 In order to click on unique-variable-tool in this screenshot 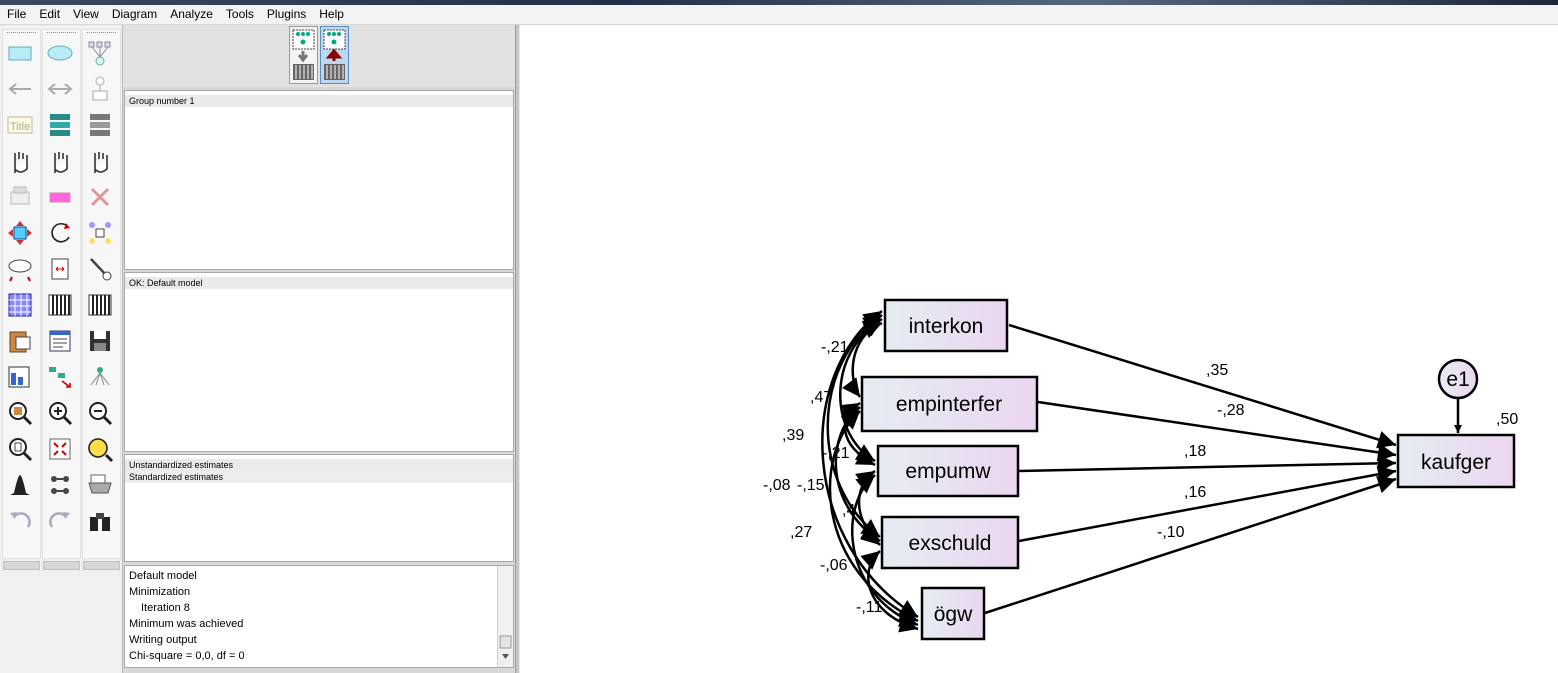, I will do `click(100, 89)`.